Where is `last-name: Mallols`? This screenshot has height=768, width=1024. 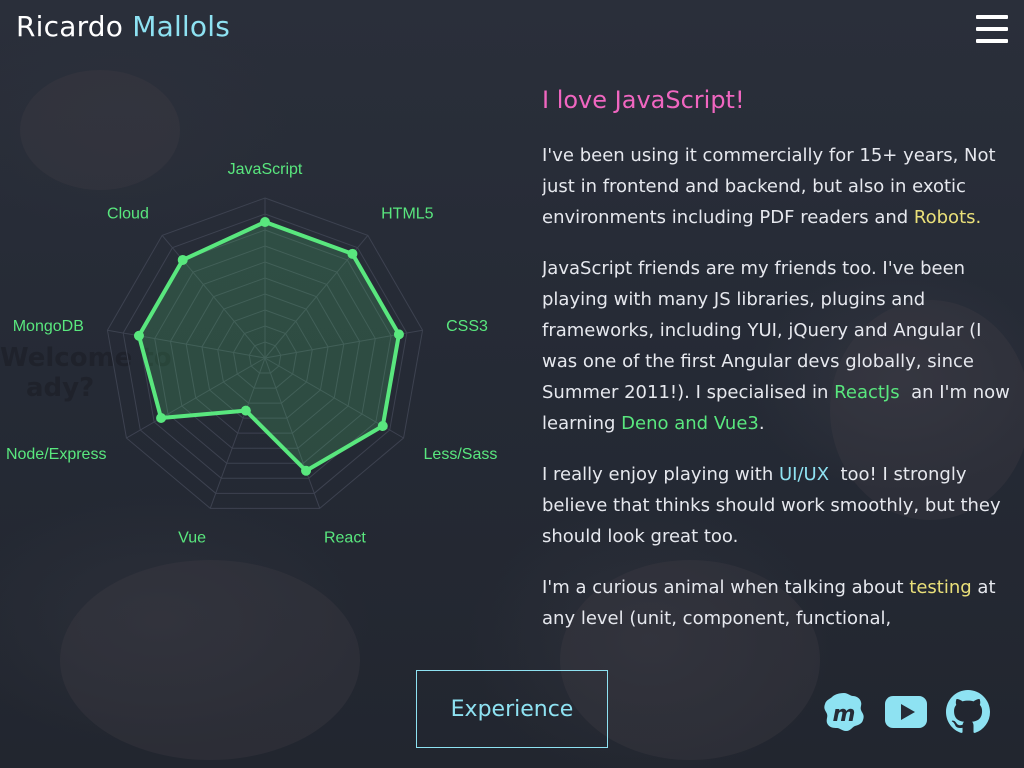 last-name: Mallols is located at coordinates (181, 26).